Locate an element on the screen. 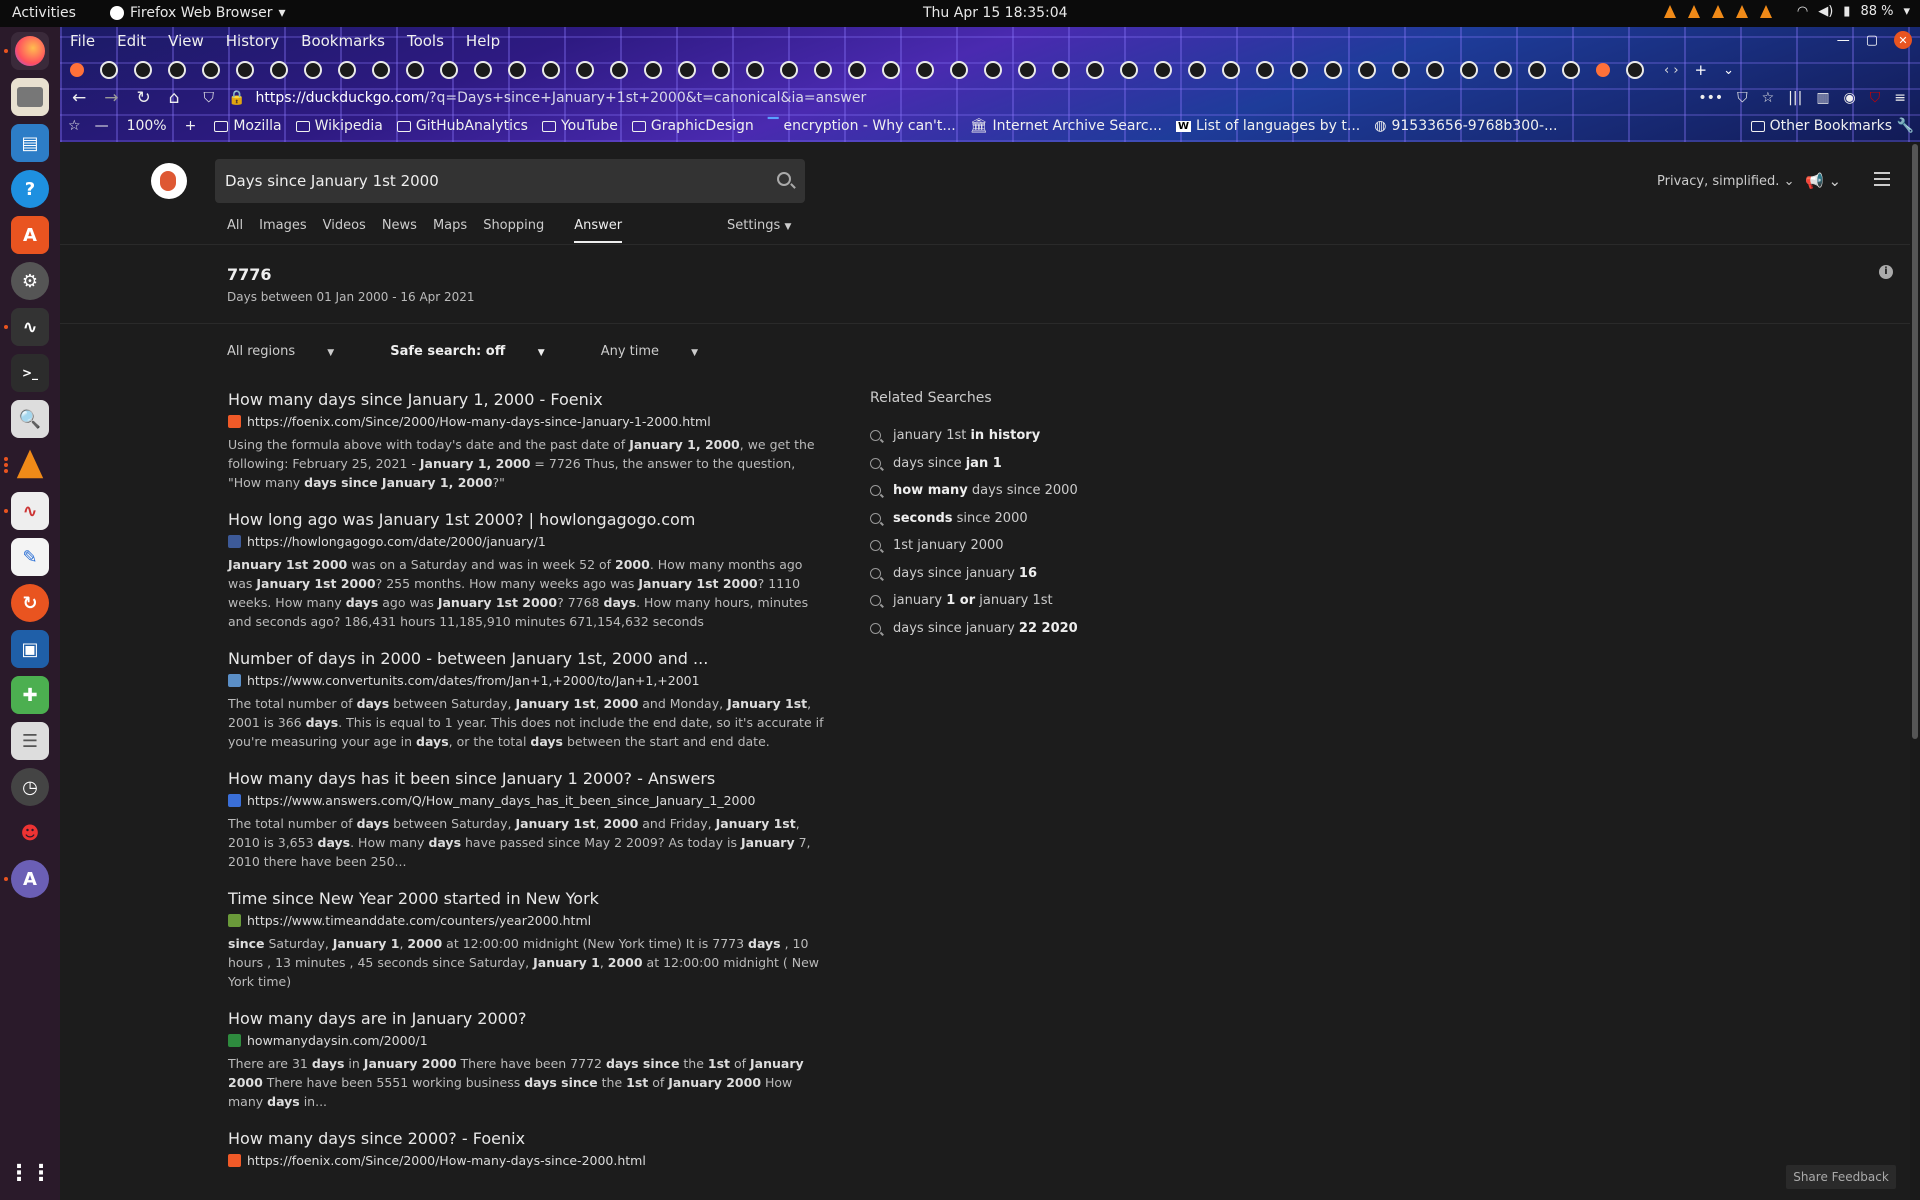 Image resolution: width=1920 pixels, height=1200 pixels. list-tabs-button: ⌄ is located at coordinates (1728, 70).